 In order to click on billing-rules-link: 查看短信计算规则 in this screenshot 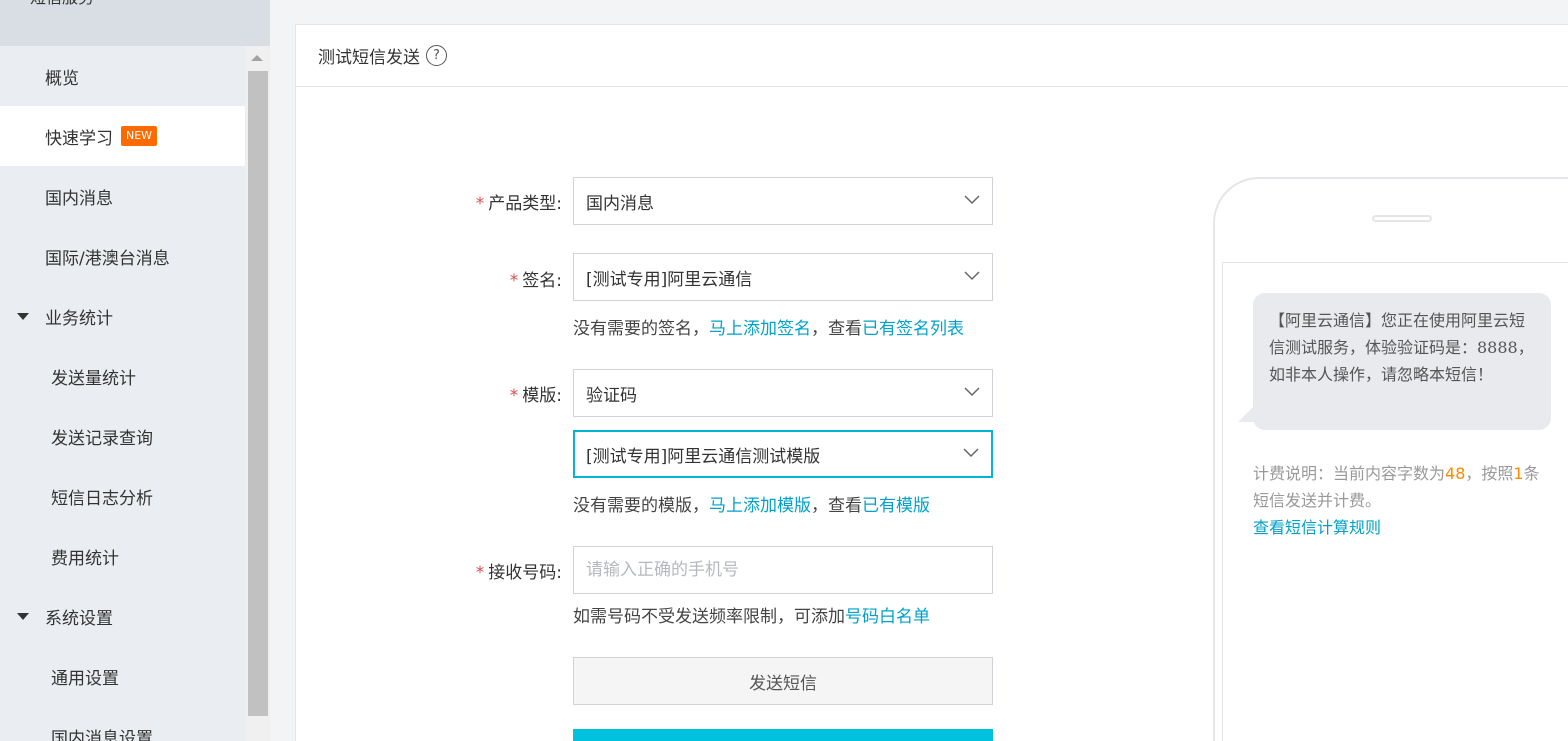, I will do `click(1317, 527)`.